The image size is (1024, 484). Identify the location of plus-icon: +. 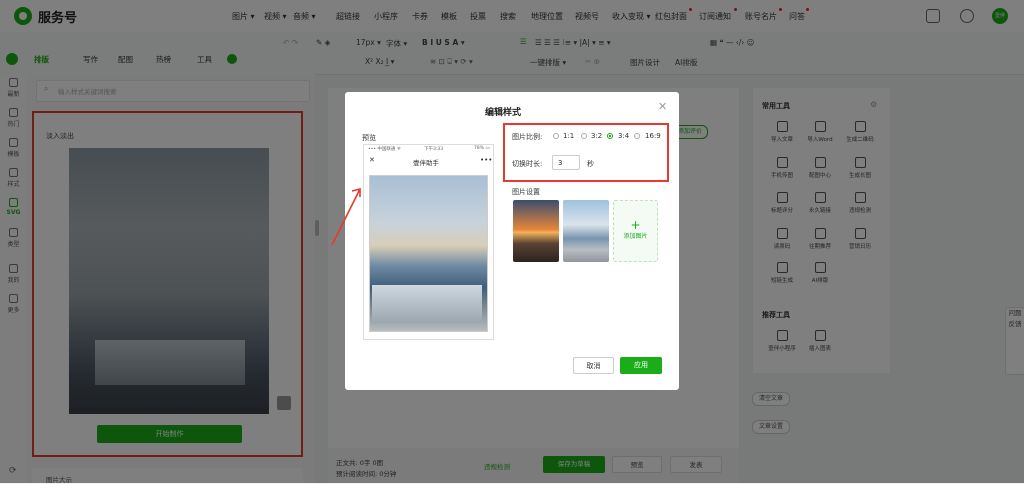
(635, 225).